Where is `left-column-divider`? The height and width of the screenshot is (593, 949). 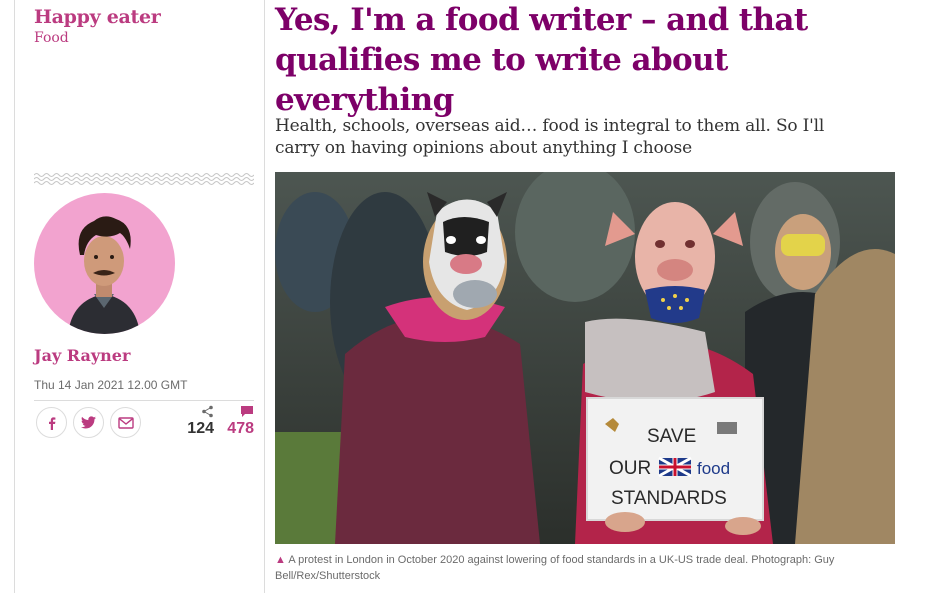 left-column-divider is located at coordinates (14, 296).